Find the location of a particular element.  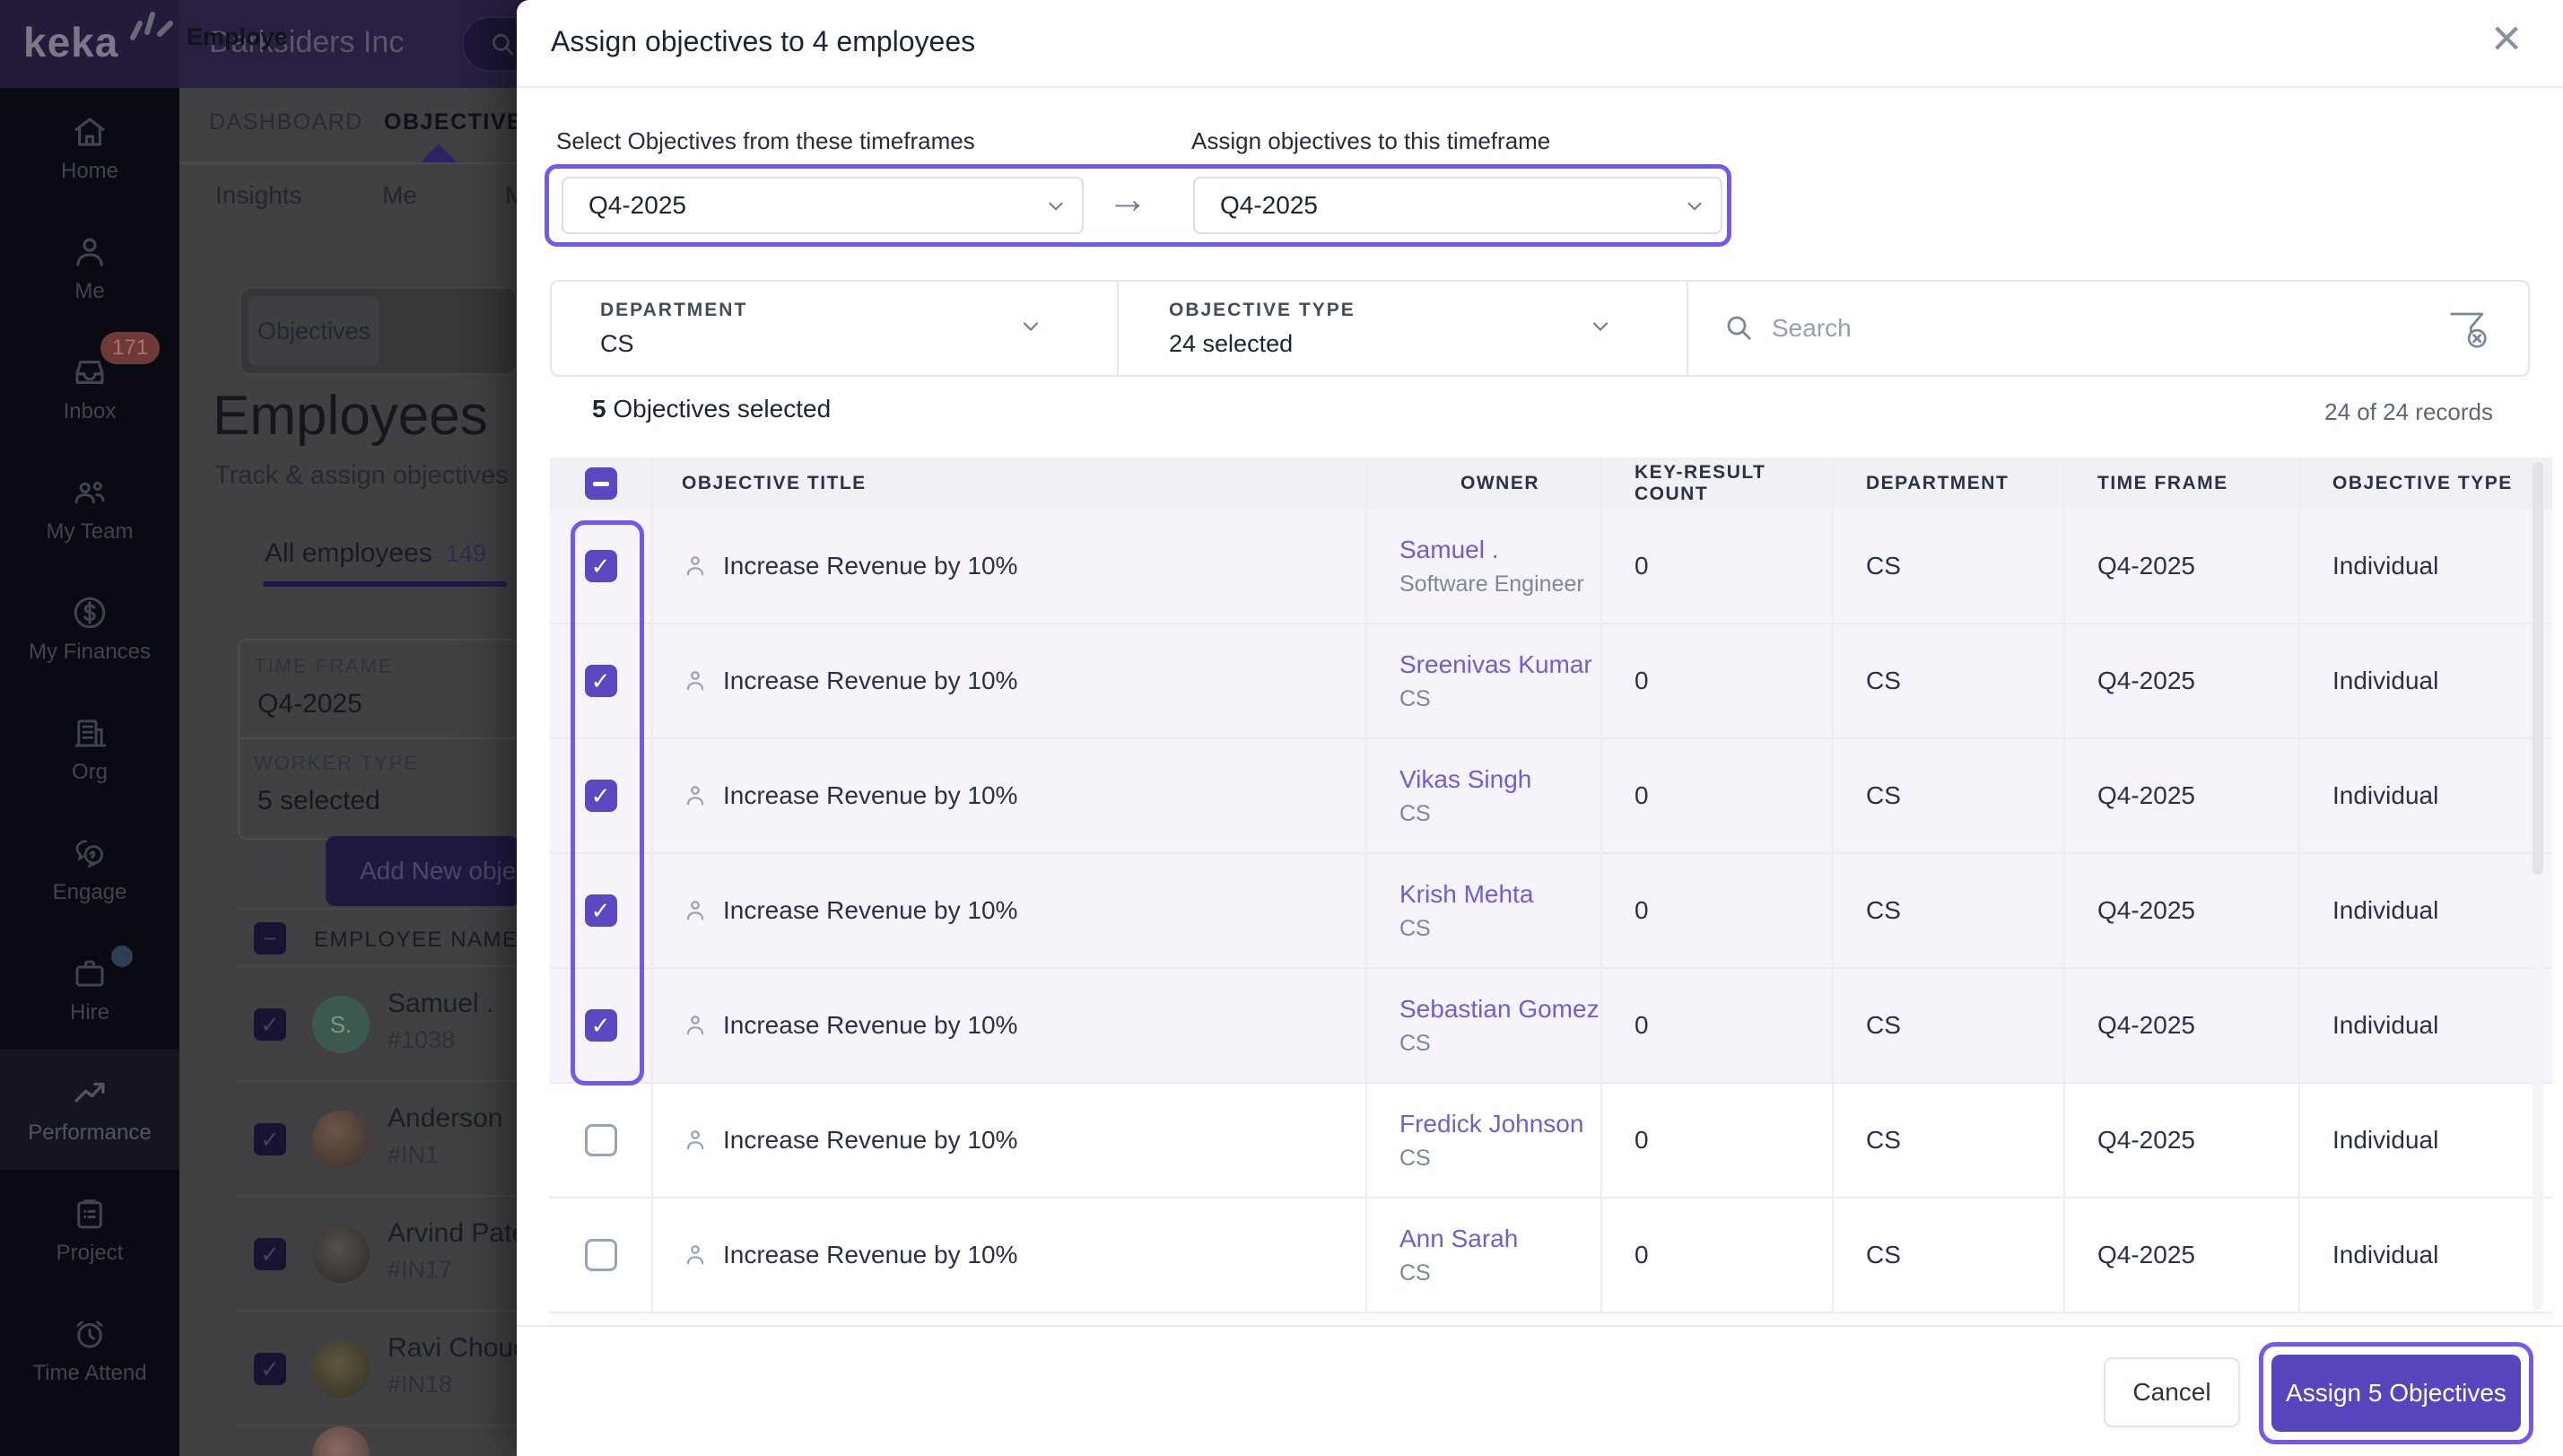

active-tab-underline is located at coordinates (385, 584).